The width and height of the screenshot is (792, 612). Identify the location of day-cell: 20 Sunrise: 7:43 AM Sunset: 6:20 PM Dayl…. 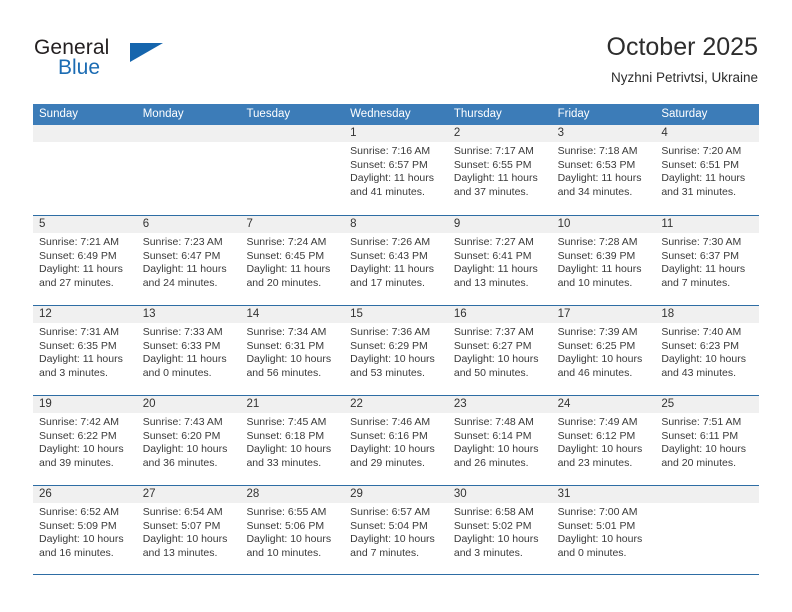
(188, 440).